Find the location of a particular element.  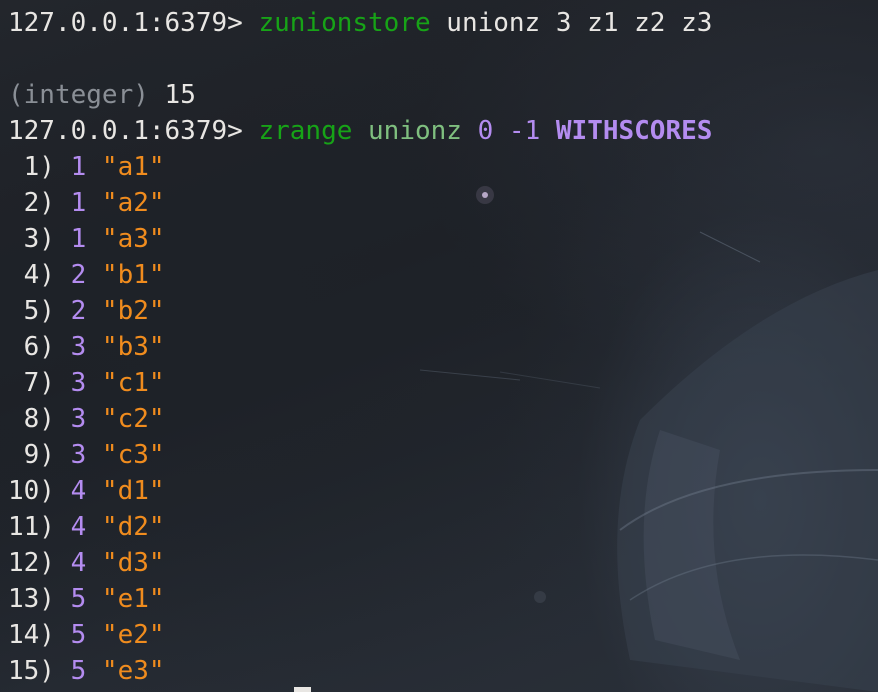

row-index: 5) is located at coordinates (39, 311).